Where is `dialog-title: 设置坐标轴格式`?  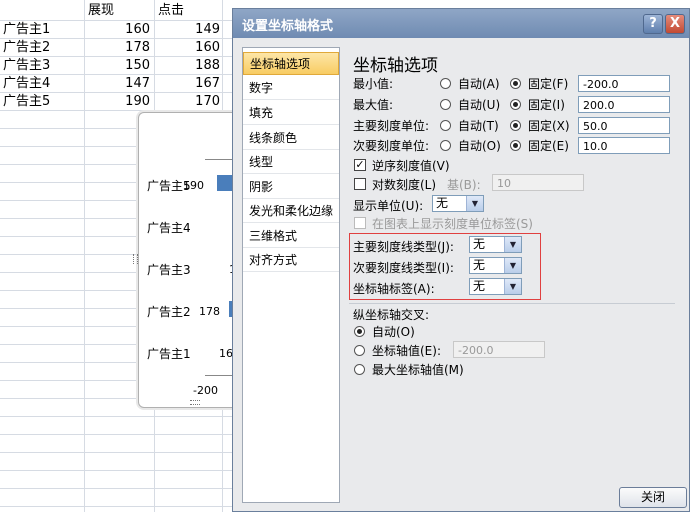
dialog-title: 设置坐标轴格式 is located at coordinates (288, 26).